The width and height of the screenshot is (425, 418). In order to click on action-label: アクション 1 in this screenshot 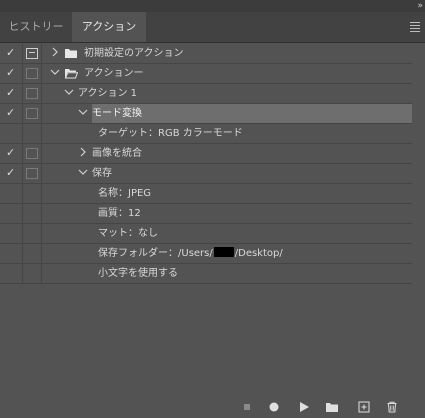, I will do `click(108, 93)`.